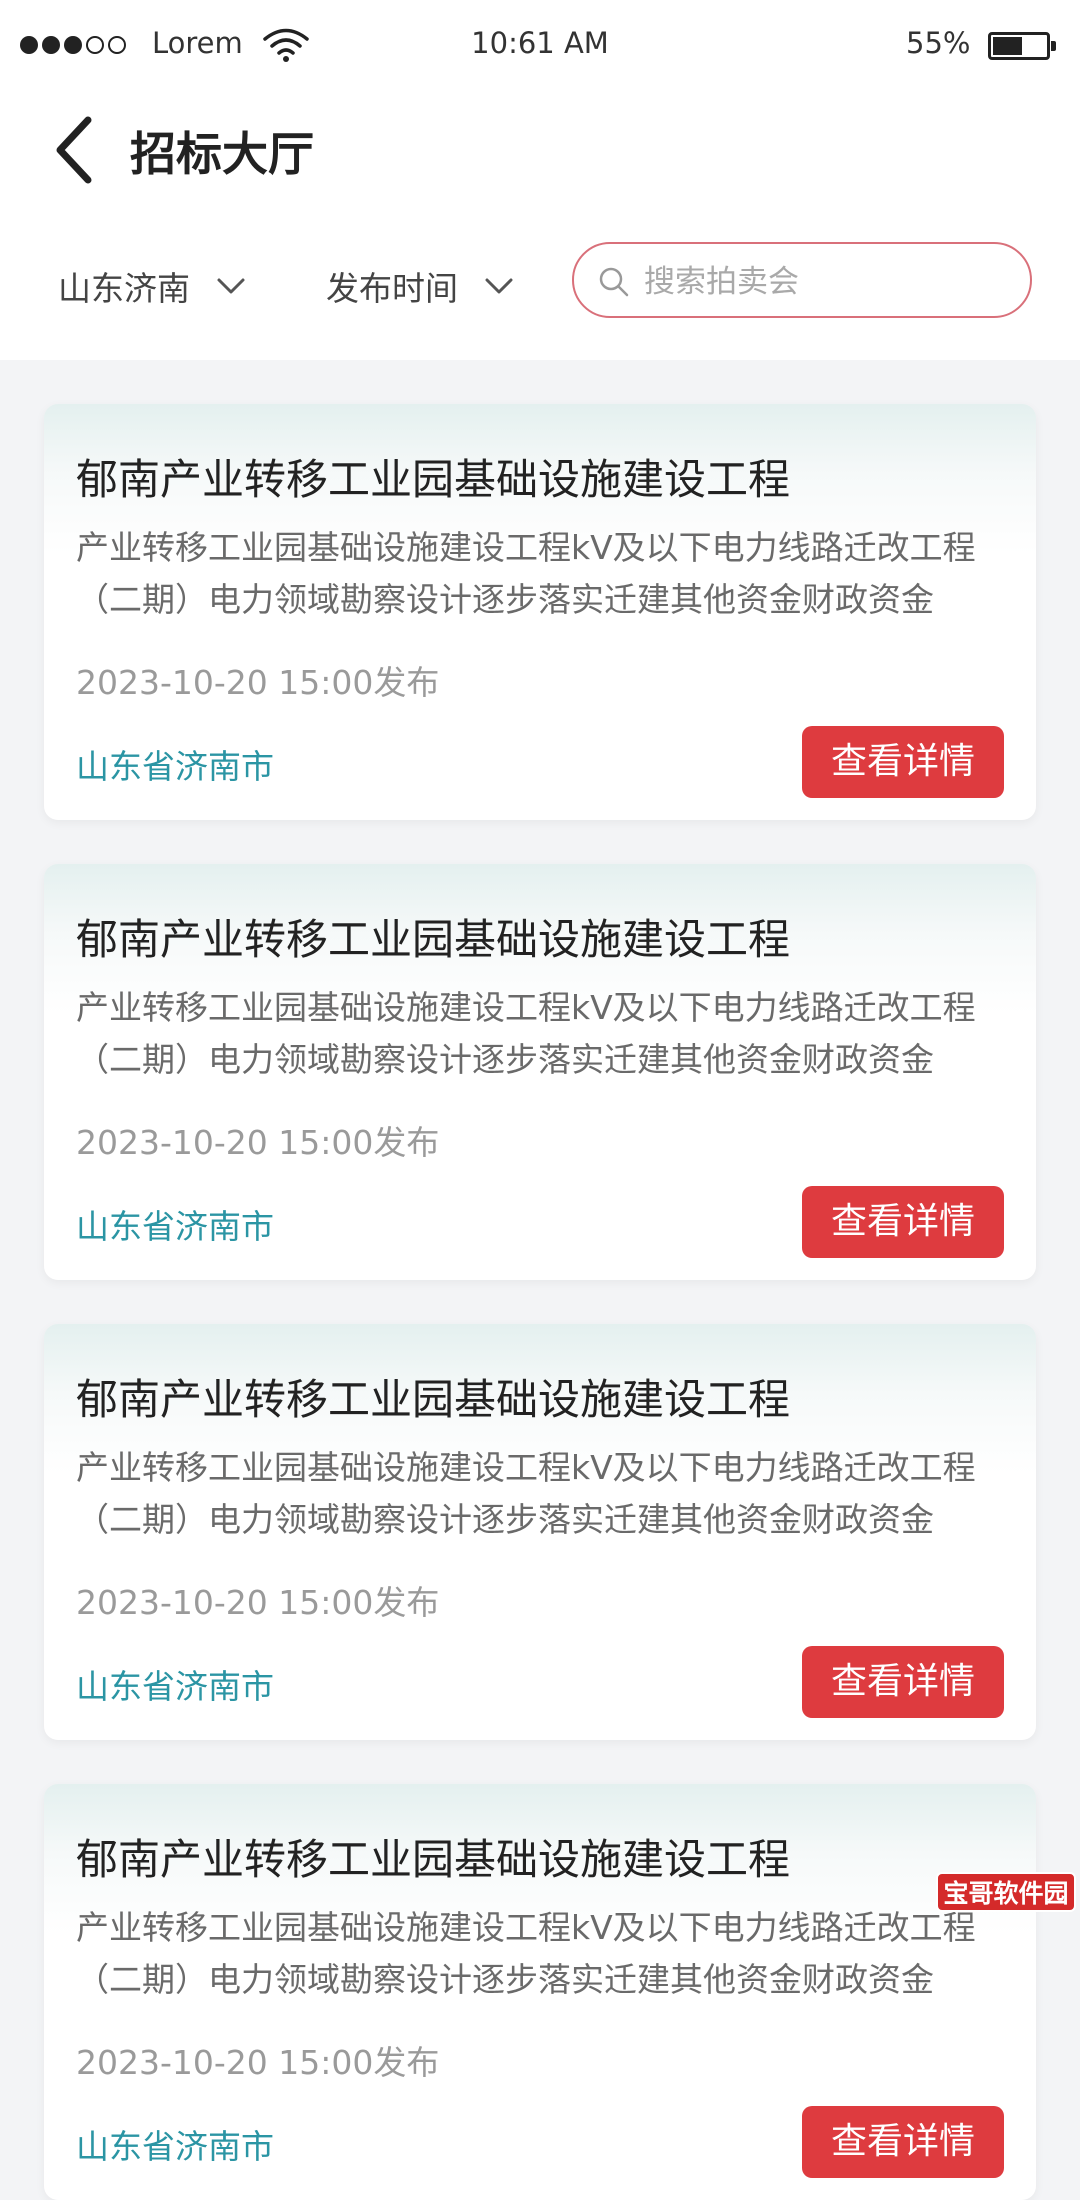 Image resolution: width=1080 pixels, height=2200 pixels. Describe the element at coordinates (540, 46) in the screenshot. I see `status-bar: Lorem 10:61 AM 55%` at that location.